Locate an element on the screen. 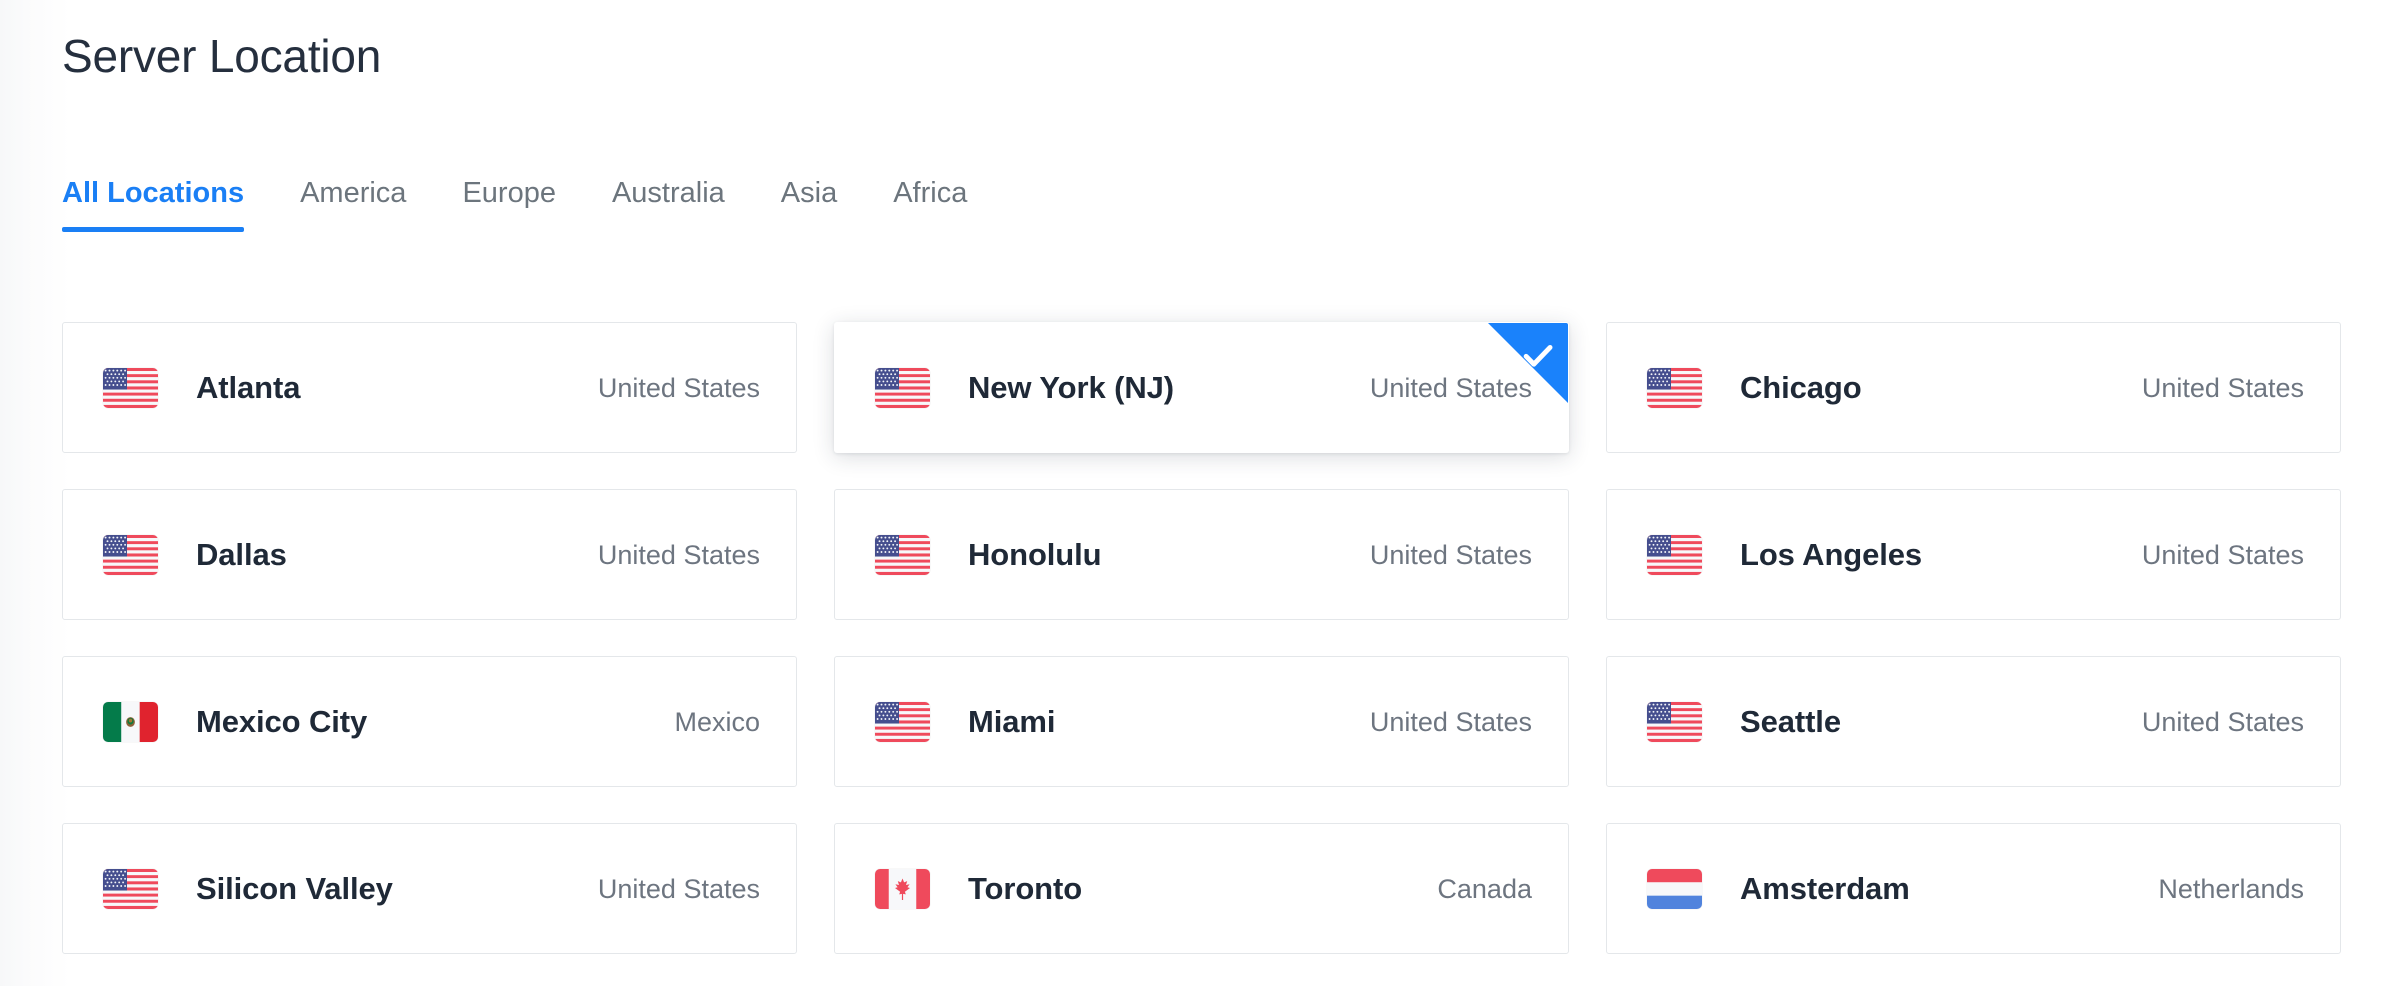 The height and width of the screenshot is (986, 2400). location-country-label: Netherlands is located at coordinates (2231, 888).